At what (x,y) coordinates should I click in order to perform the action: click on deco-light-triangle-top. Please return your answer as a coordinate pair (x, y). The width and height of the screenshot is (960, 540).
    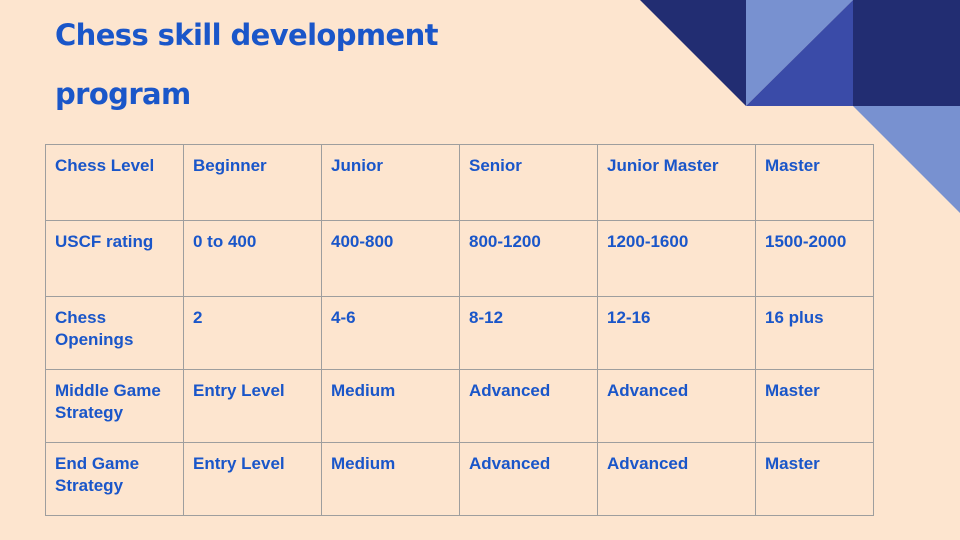
    Looking at the image, I should click on (799, 53).